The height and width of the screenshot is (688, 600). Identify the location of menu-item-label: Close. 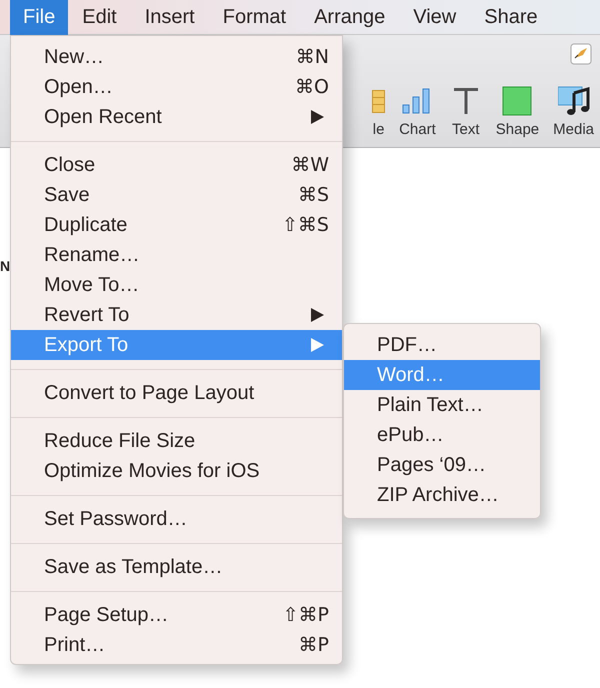
(70, 165).